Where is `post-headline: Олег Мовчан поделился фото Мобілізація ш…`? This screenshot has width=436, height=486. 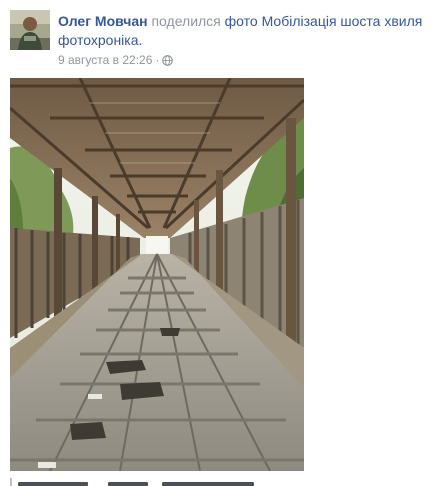 post-headline: Олег Мовчан поделился фото Мобілізація ш… is located at coordinates (243, 31).